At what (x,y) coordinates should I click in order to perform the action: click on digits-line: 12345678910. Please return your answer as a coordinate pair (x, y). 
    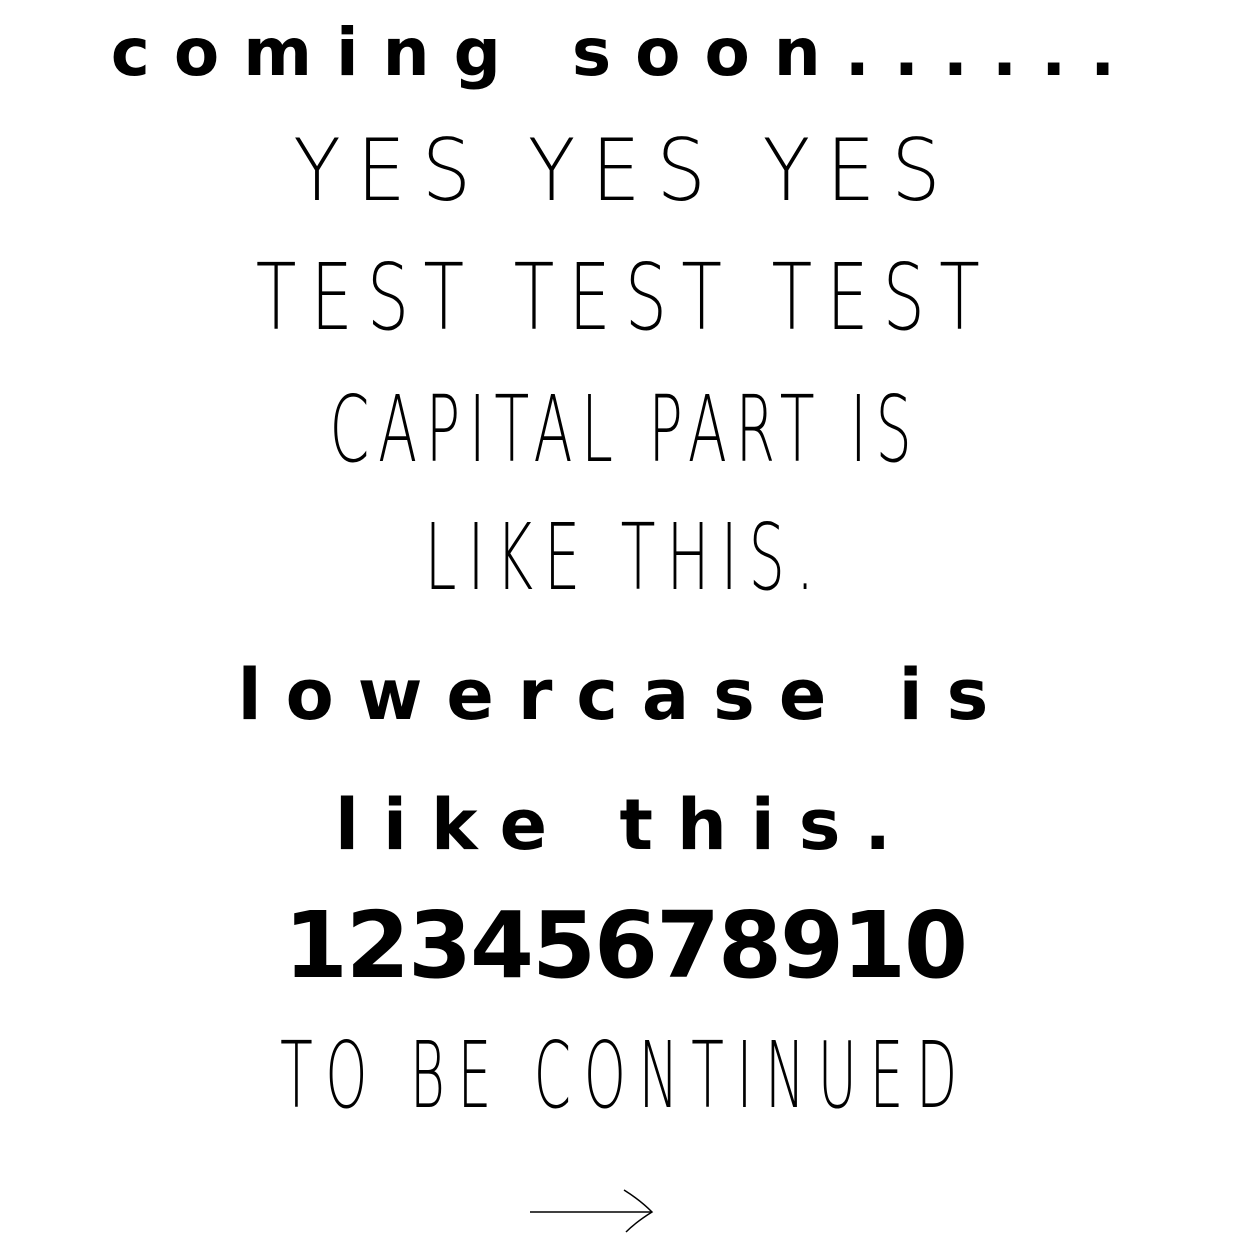
    Looking at the image, I should click on (625, 945).